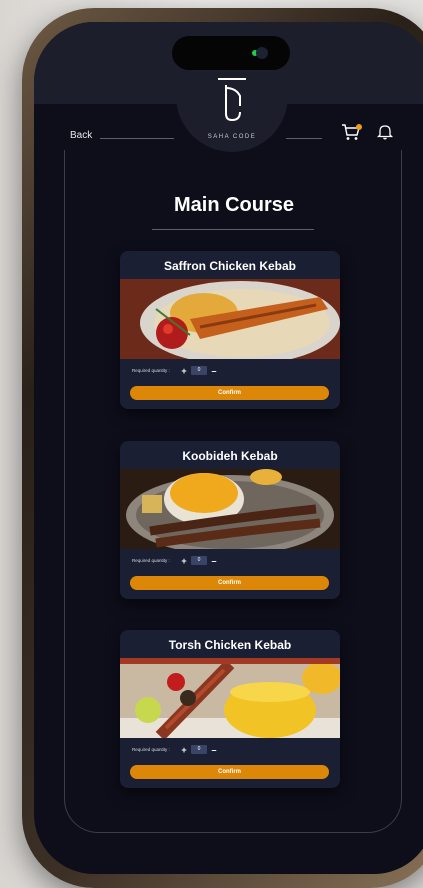 Image resolution: width=423 pixels, height=888 pixels. Describe the element at coordinates (359, 127) in the screenshot. I see `cart-badge` at that location.